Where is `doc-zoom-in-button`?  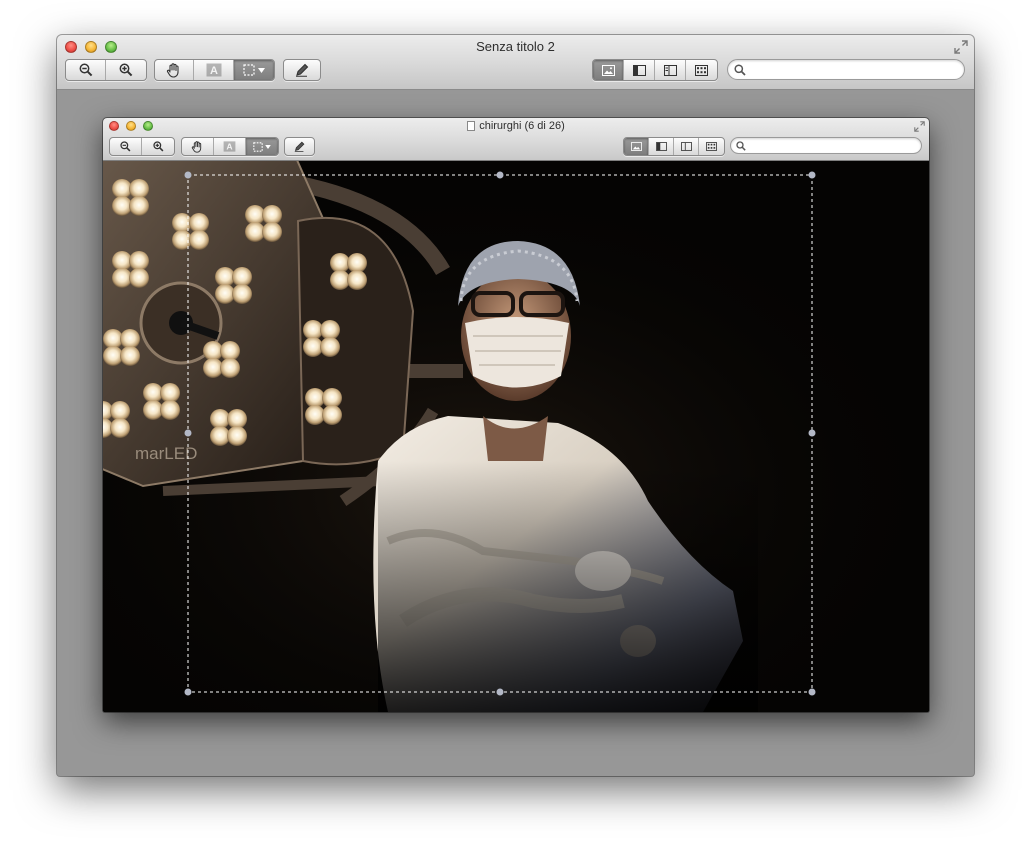
doc-zoom-in-button is located at coordinates (158, 146).